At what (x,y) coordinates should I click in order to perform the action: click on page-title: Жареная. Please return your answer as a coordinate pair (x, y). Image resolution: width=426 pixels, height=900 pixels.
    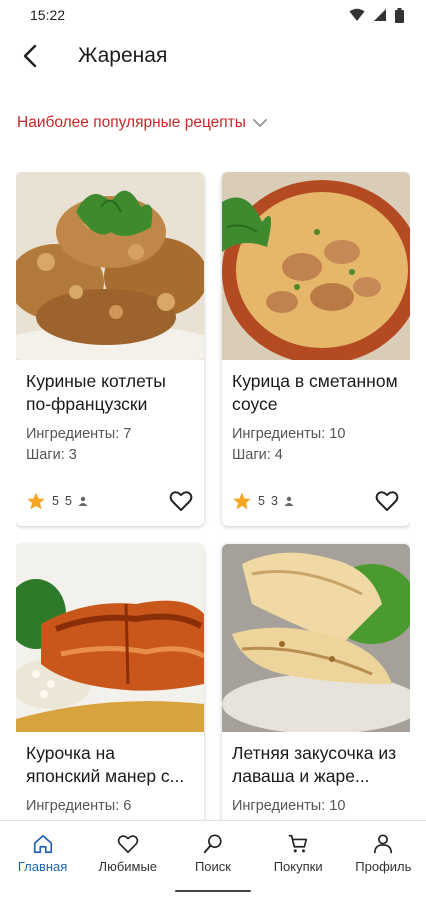
    Looking at the image, I should click on (123, 55).